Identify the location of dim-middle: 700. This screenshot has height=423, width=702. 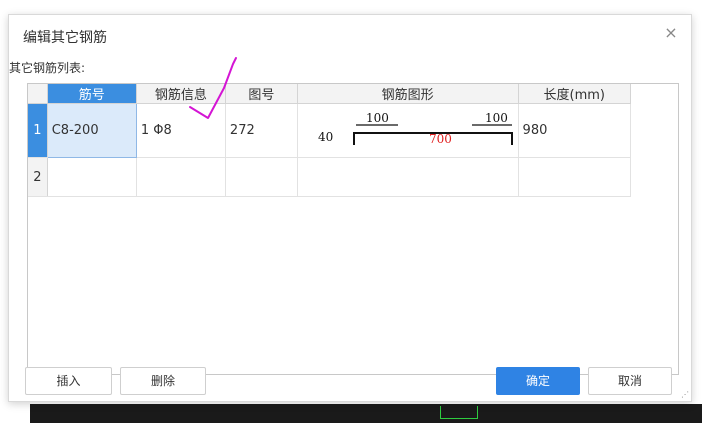
(440, 139).